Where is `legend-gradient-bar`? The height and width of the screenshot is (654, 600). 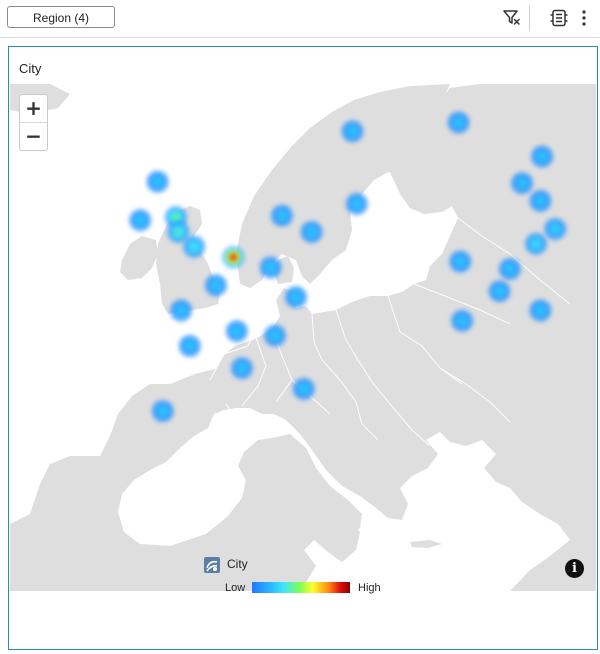
legend-gradient-bar is located at coordinates (301, 587).